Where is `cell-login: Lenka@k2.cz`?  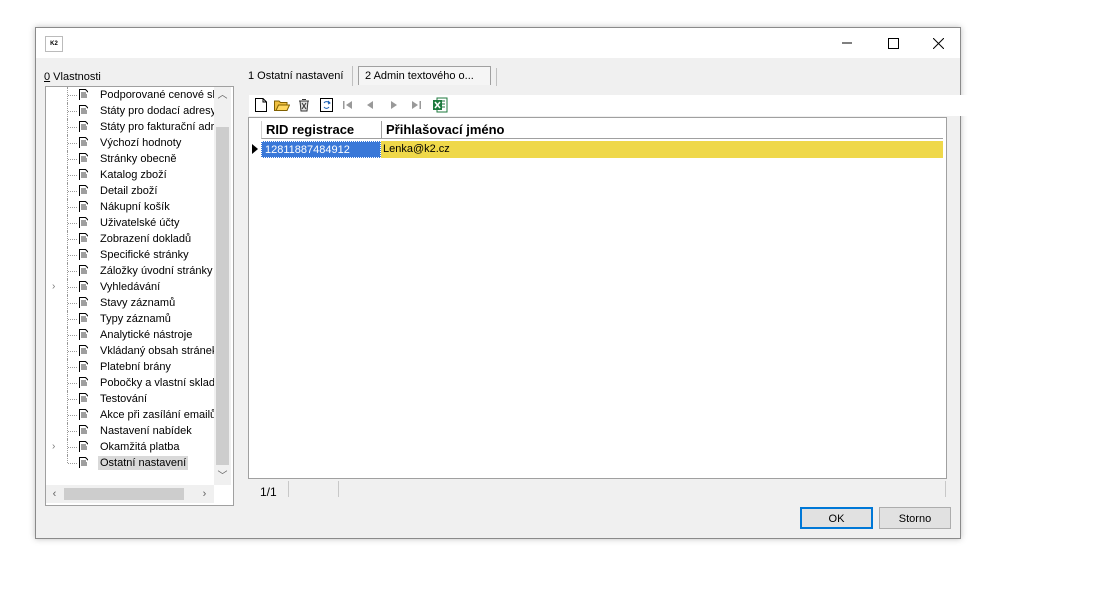
cell-login: Lenka@k2.cz is located at coordinates (416, 149).